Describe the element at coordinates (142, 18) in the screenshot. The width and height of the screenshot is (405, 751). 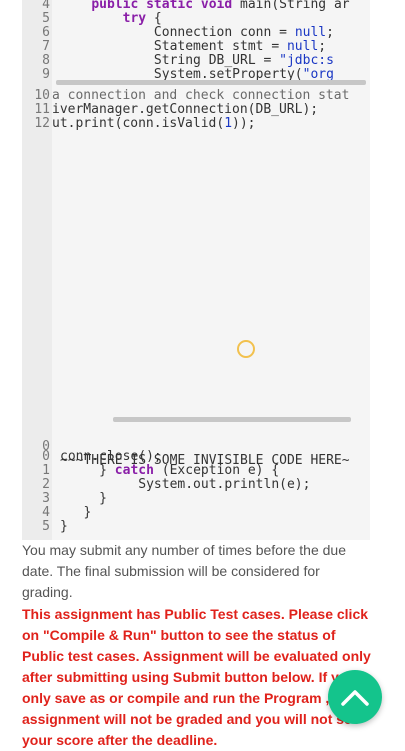
I see `code-text: try {` at that location.